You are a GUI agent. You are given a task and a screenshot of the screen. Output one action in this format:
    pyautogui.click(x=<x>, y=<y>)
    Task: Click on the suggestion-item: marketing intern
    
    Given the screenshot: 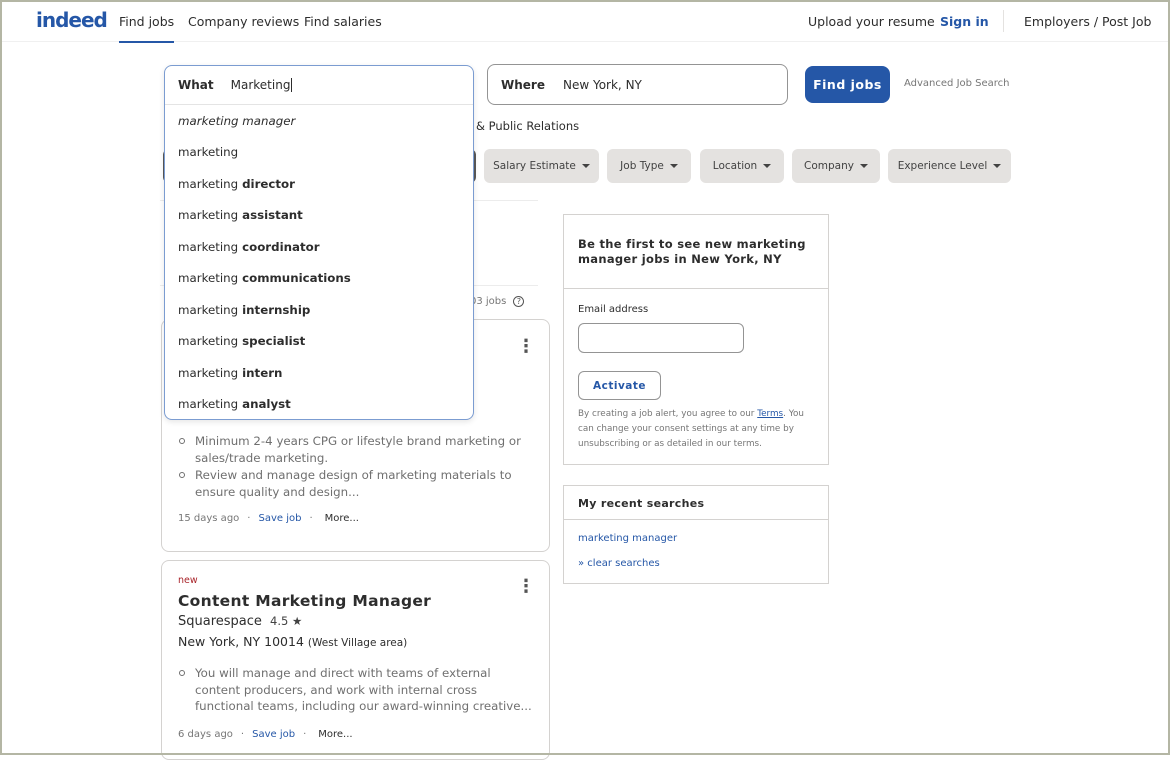 What is the action you would take?
    pyautogui.click(x=319, y=373)
    